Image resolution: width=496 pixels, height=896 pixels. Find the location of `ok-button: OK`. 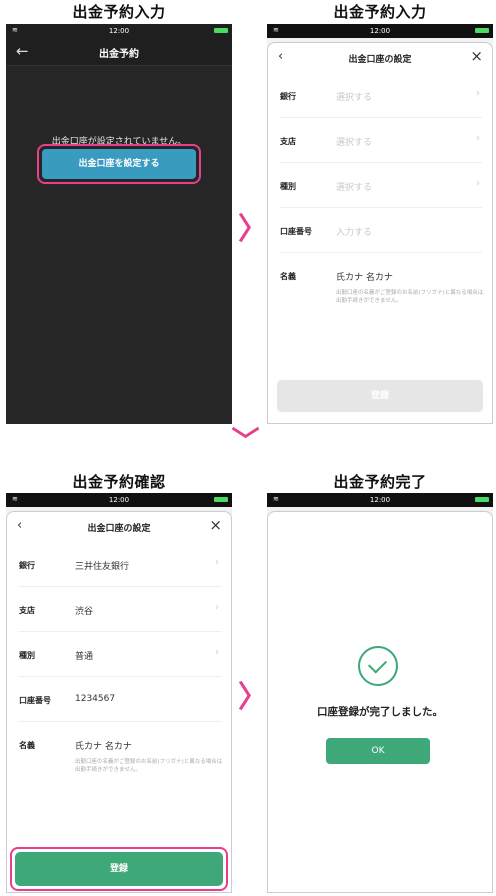

ok-button: OK is located at coordinates (378, 751).